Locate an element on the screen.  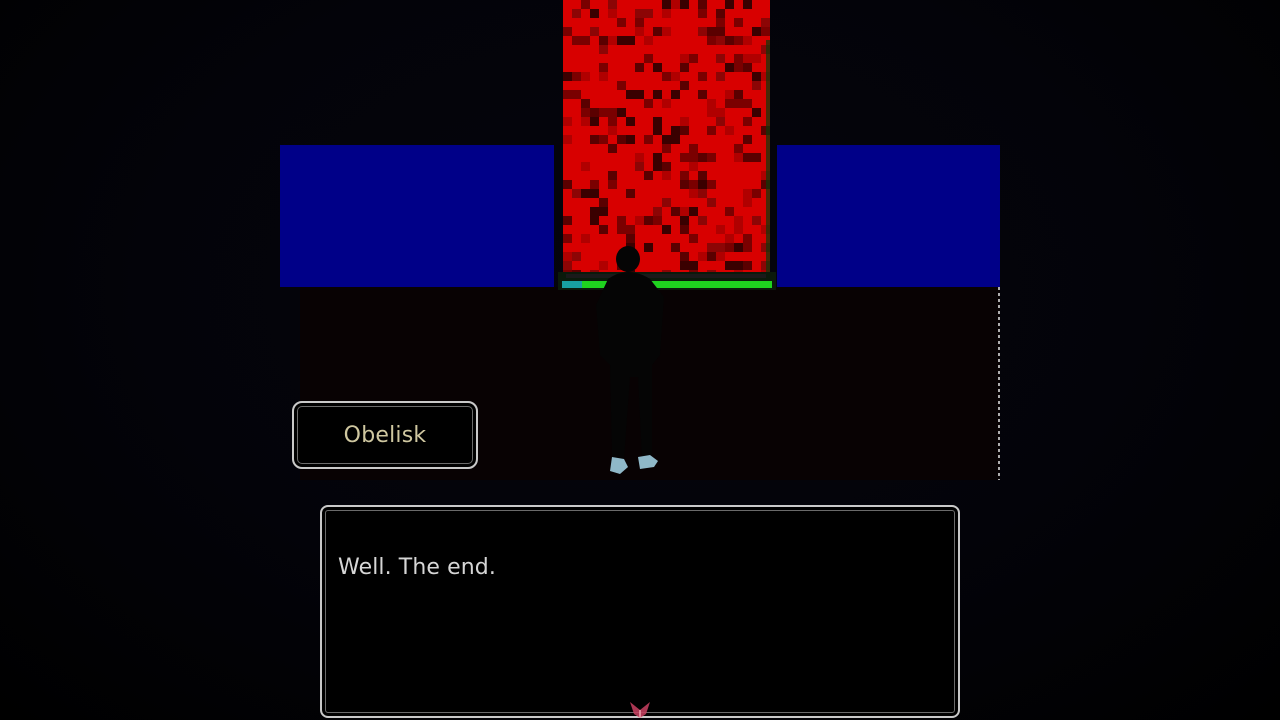
speaker-name: Obelisk is located at coordinates (385, 435).